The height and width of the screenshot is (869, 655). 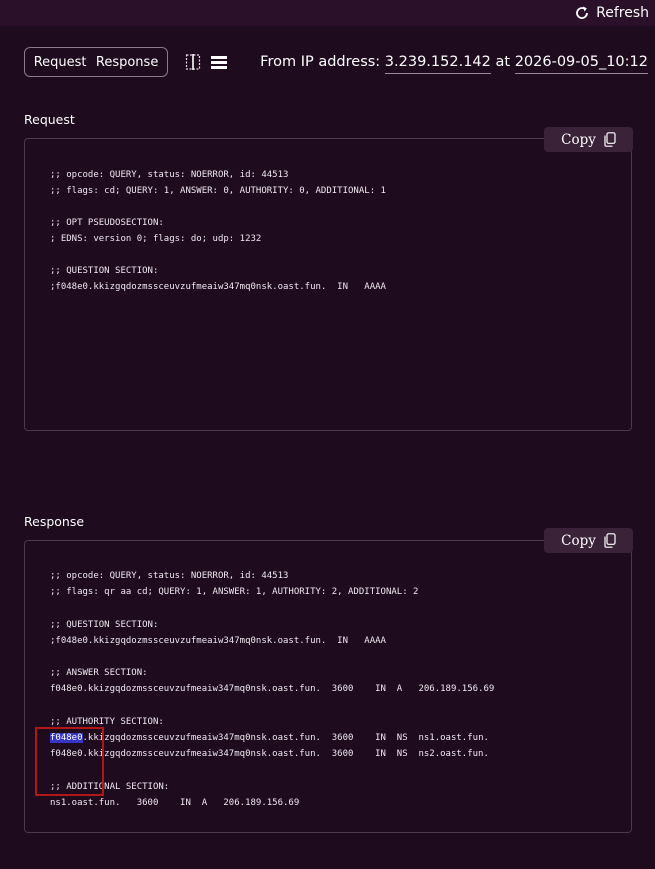 I want to click on refresh-label: Refresh, so click(x=622, y=13).